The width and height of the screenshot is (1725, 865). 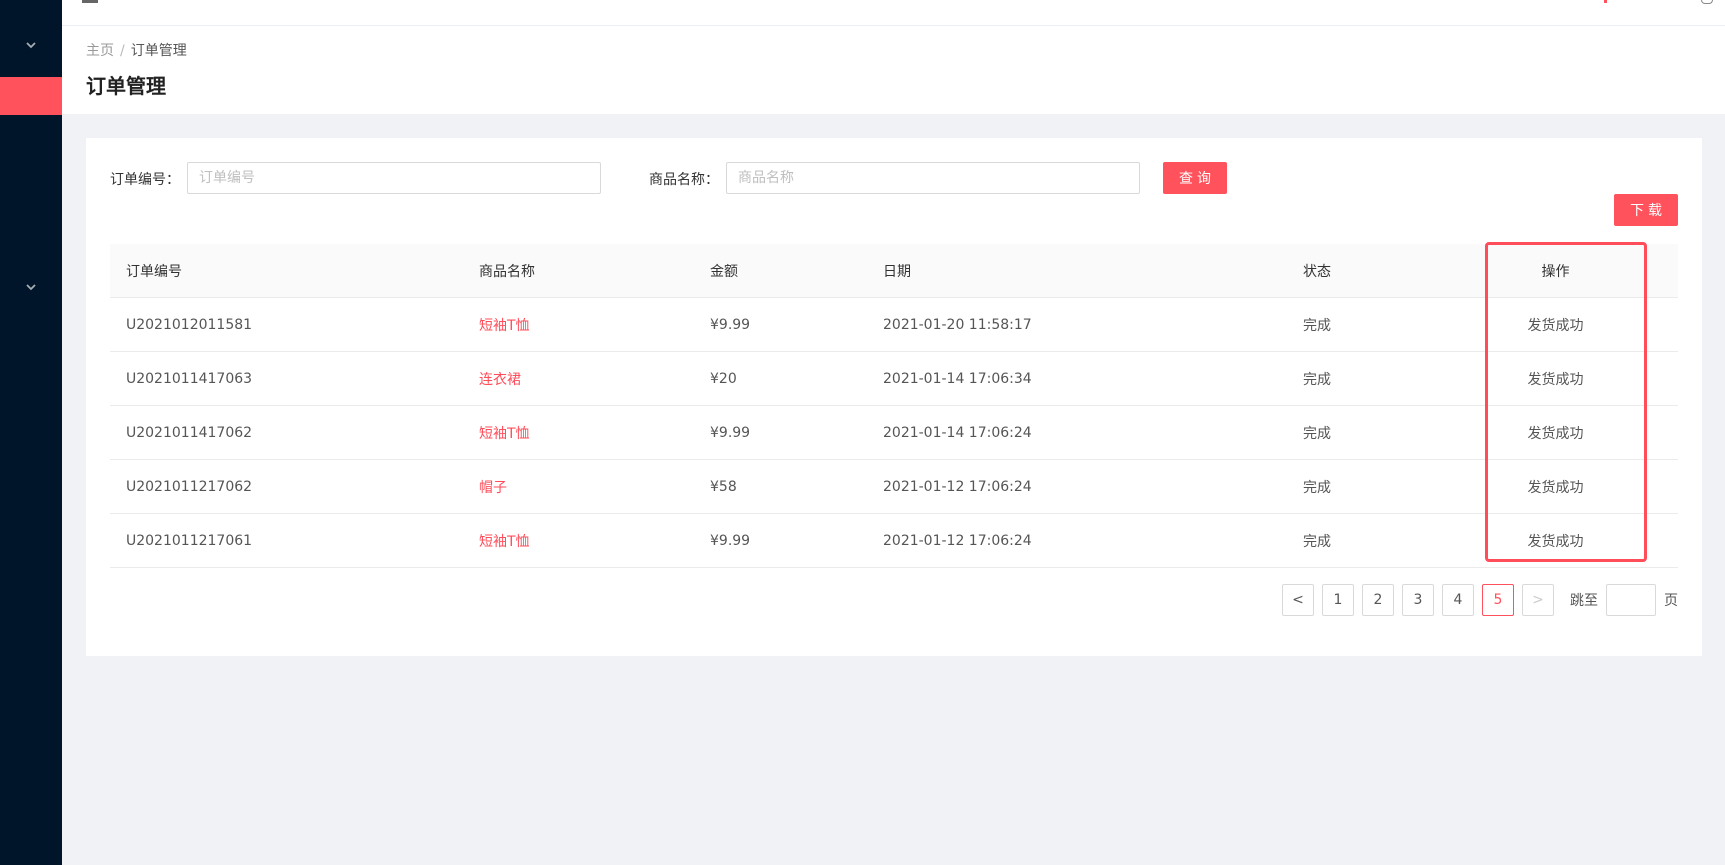 What do you see at coordinates (100, 51) in the screenshot?
I see `breadcrumb-home: 主页` at bounding box center [100, 51].